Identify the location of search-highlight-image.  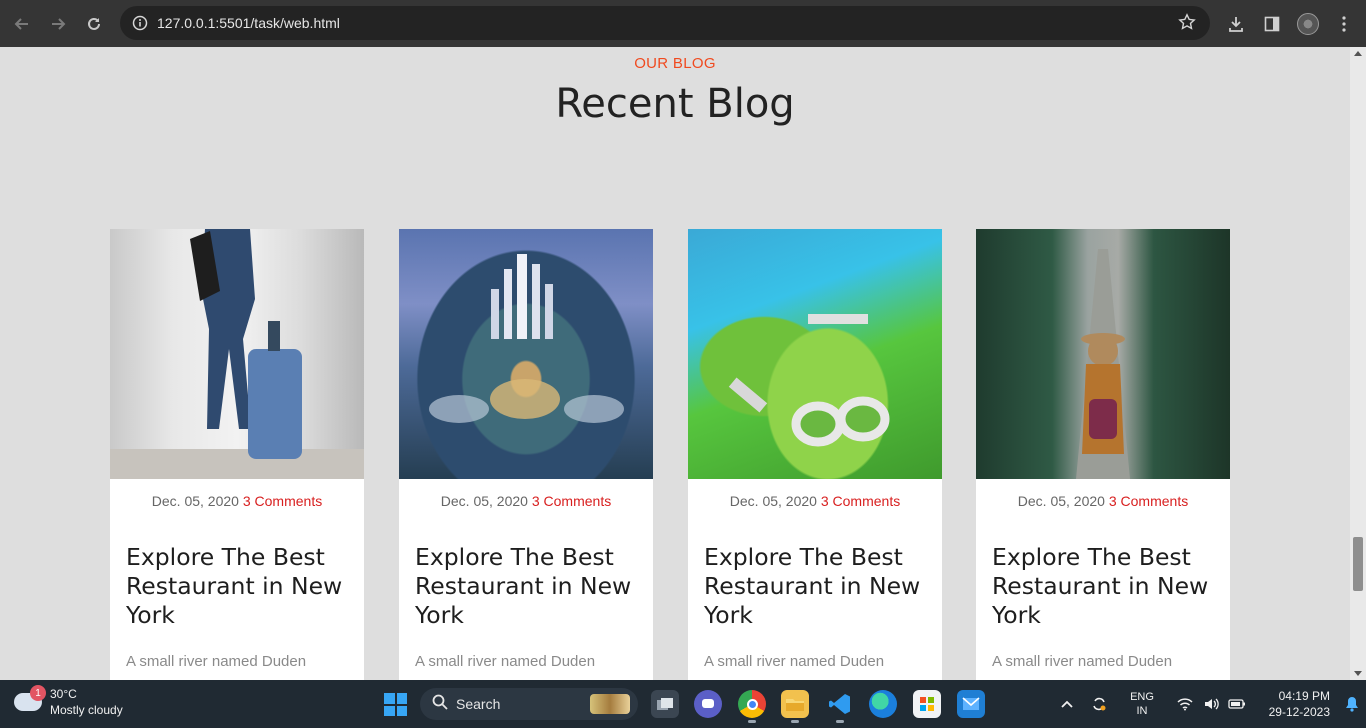
(610, 704).